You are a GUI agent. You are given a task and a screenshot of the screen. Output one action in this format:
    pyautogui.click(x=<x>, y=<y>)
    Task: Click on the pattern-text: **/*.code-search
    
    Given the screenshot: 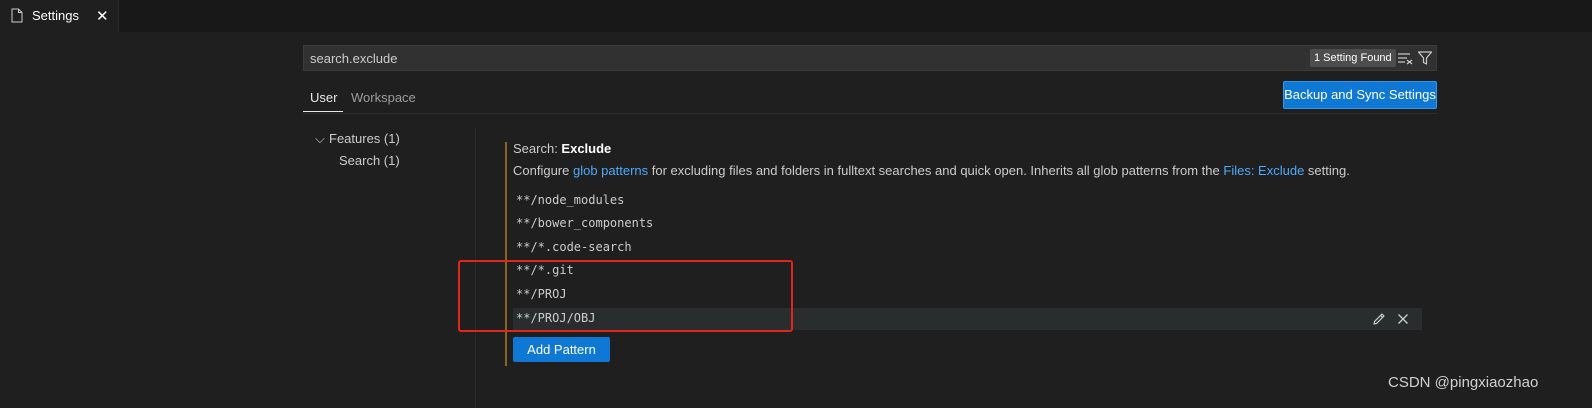 What is the action you would take?
    pyautogui.click(x=574, y=247)
    